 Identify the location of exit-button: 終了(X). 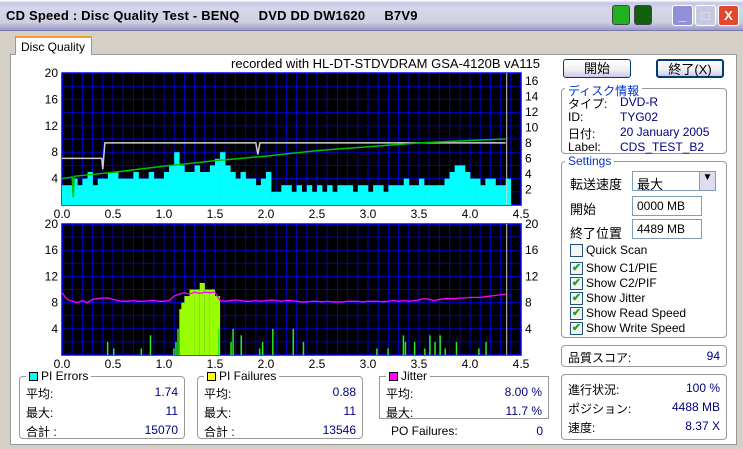
(690, 68).